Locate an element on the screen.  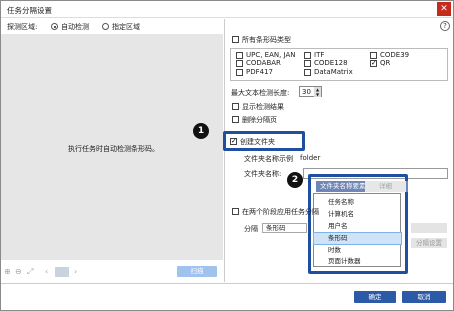
two-stage-label: 在两个阶段应用任务分隔 is located at coordinates (280, 212).